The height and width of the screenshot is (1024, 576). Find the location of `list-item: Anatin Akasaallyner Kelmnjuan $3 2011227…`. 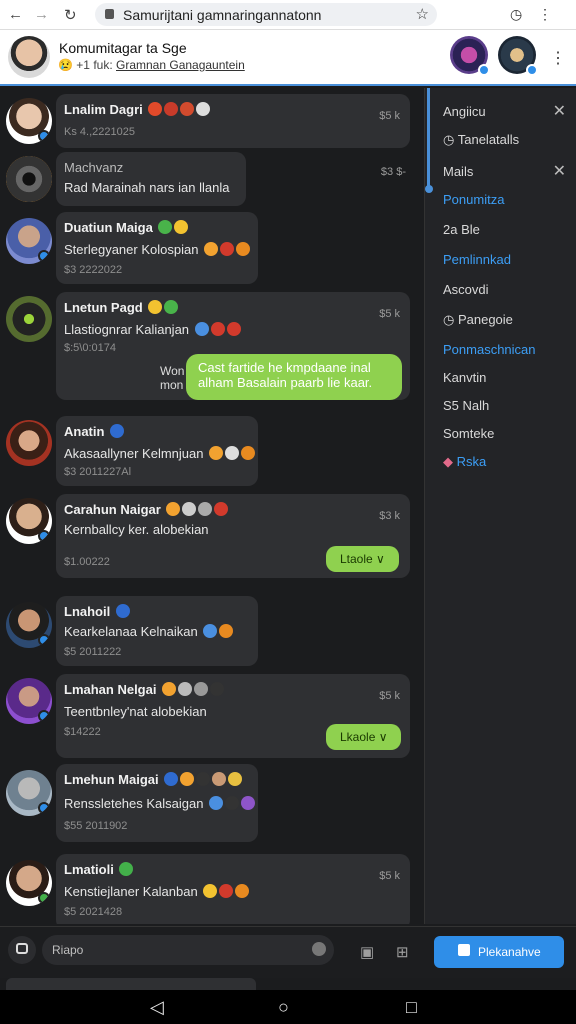

list-item: Anatin Akasaallyner Kelmnjuan $3 2011227… is located at coordinates (211, 450).